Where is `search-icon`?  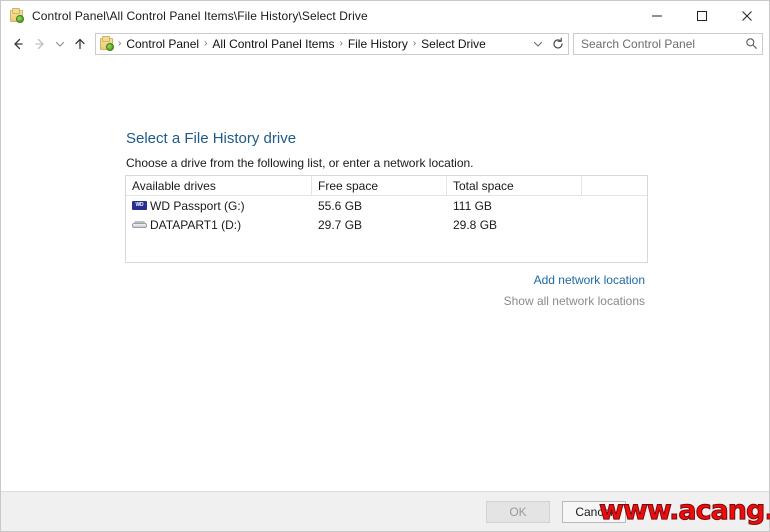 search-icon is located at coordinates (751, 43).